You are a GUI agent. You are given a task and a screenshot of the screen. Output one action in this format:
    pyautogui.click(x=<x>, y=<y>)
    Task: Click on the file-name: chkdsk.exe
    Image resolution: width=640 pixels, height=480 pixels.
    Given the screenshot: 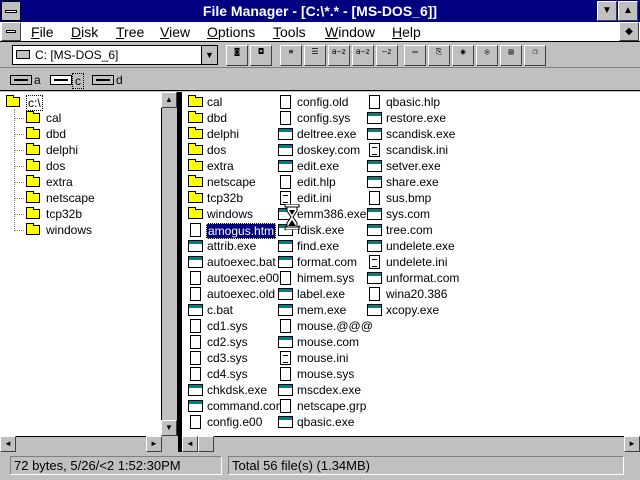 What is the action you would take?
    pyautogui.click(x=237, y=390)
    